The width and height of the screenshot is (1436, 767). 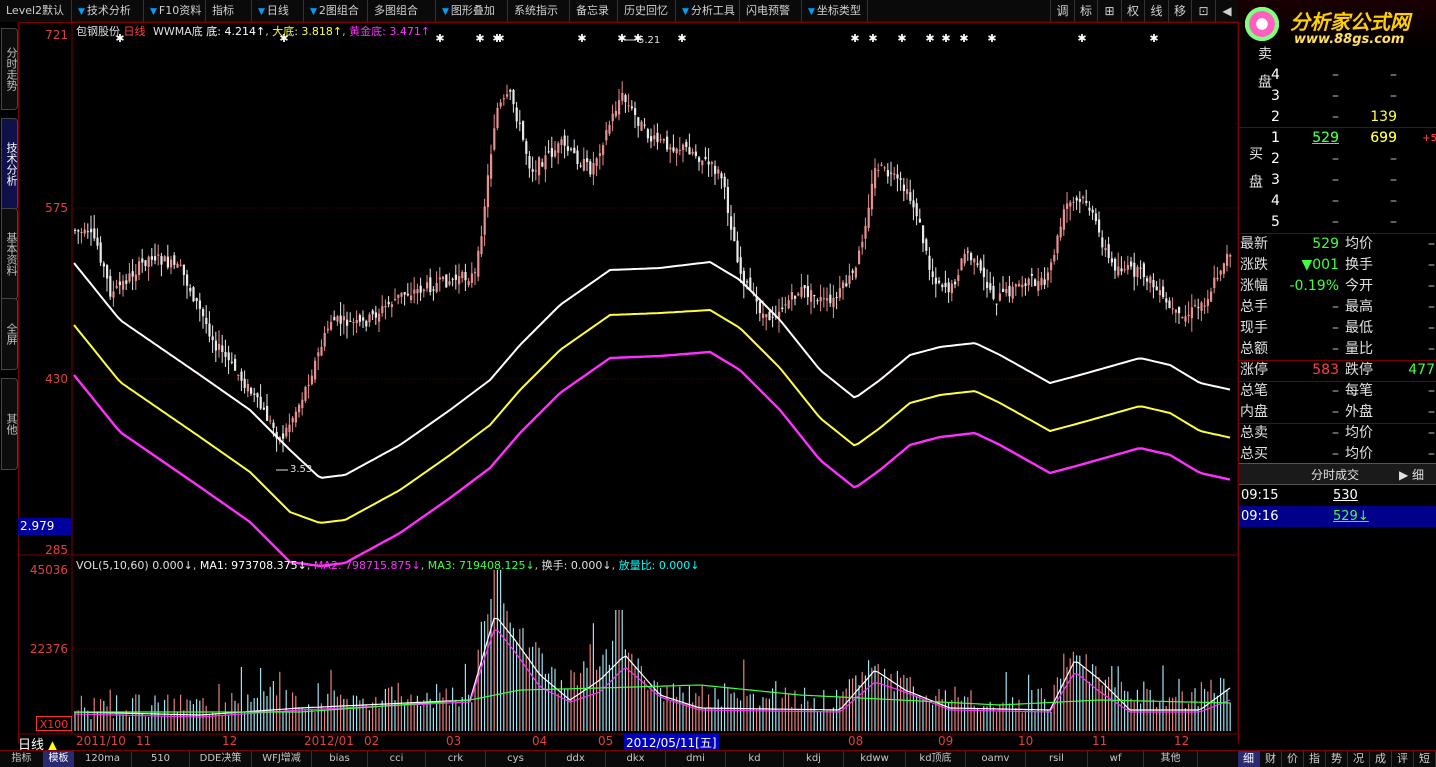 I want to click on play-icon: ▶, so click(x=1406, y=475).